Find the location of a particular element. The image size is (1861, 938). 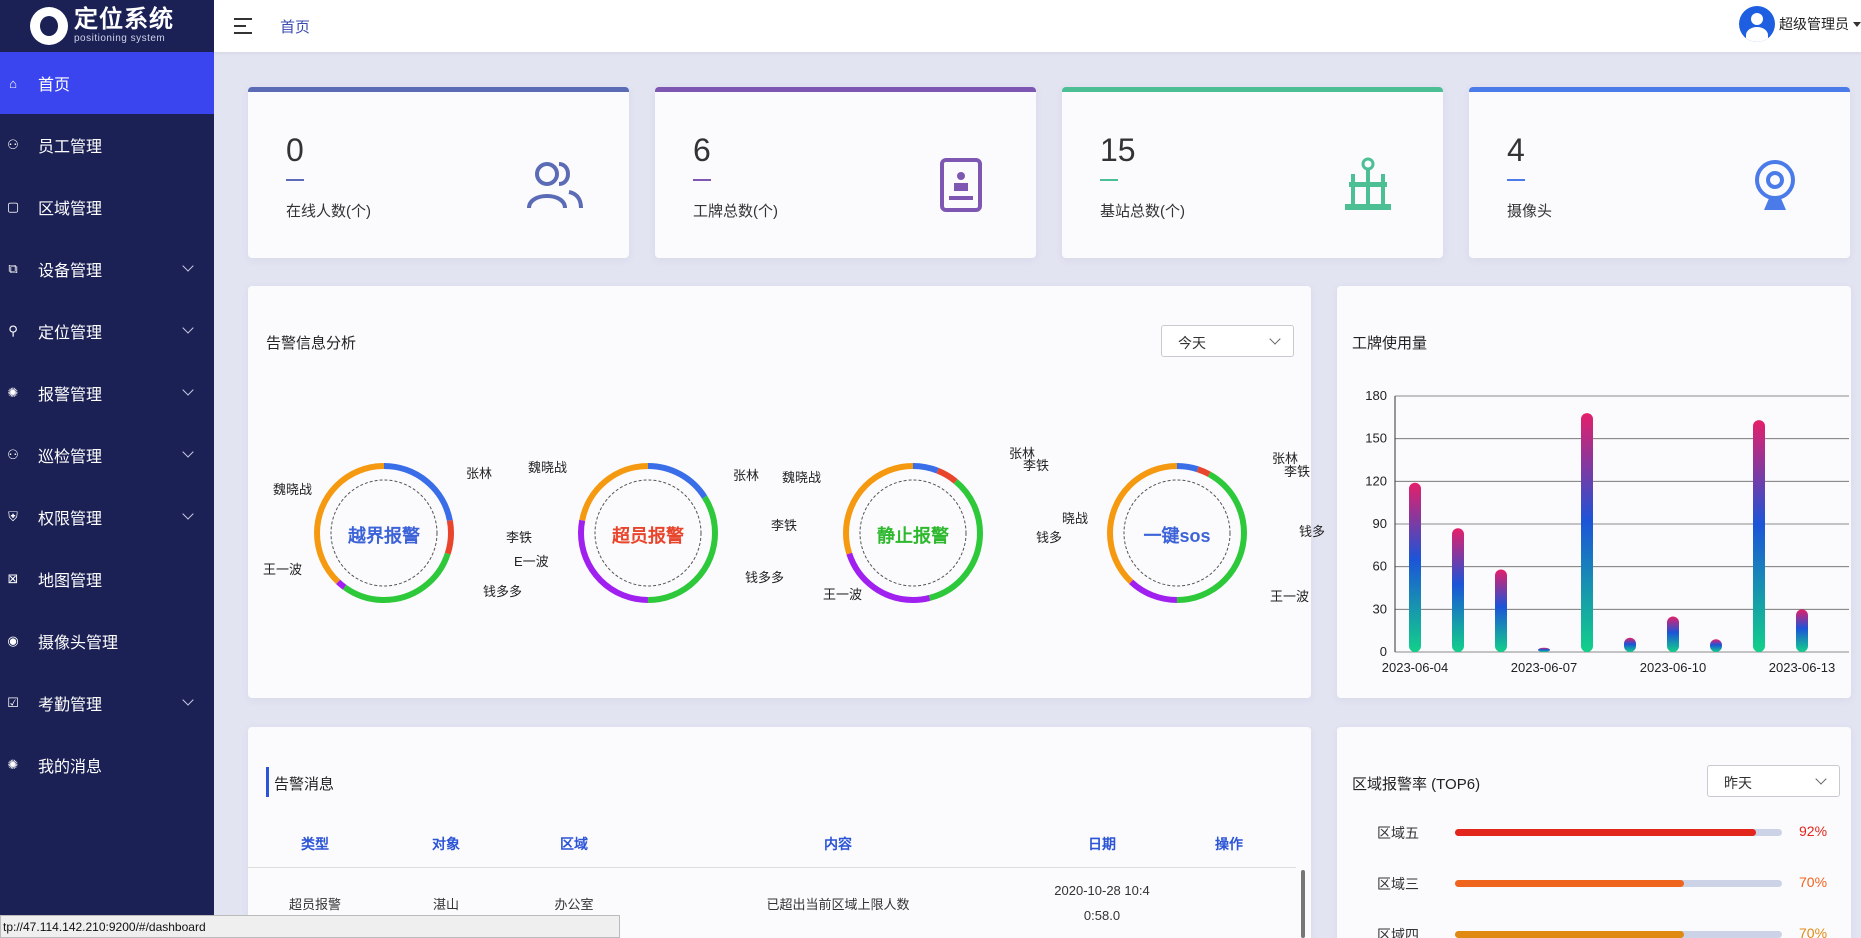

app-logo: 定位系统 positioning system is located at coordinates (107, 26).